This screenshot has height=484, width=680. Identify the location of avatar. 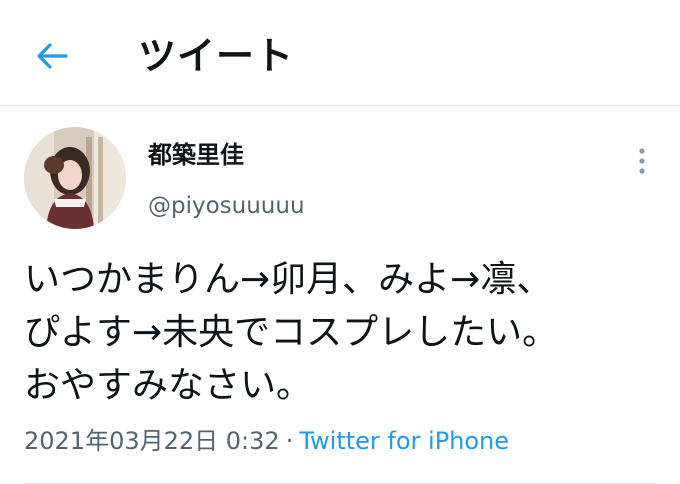
(75, 178).